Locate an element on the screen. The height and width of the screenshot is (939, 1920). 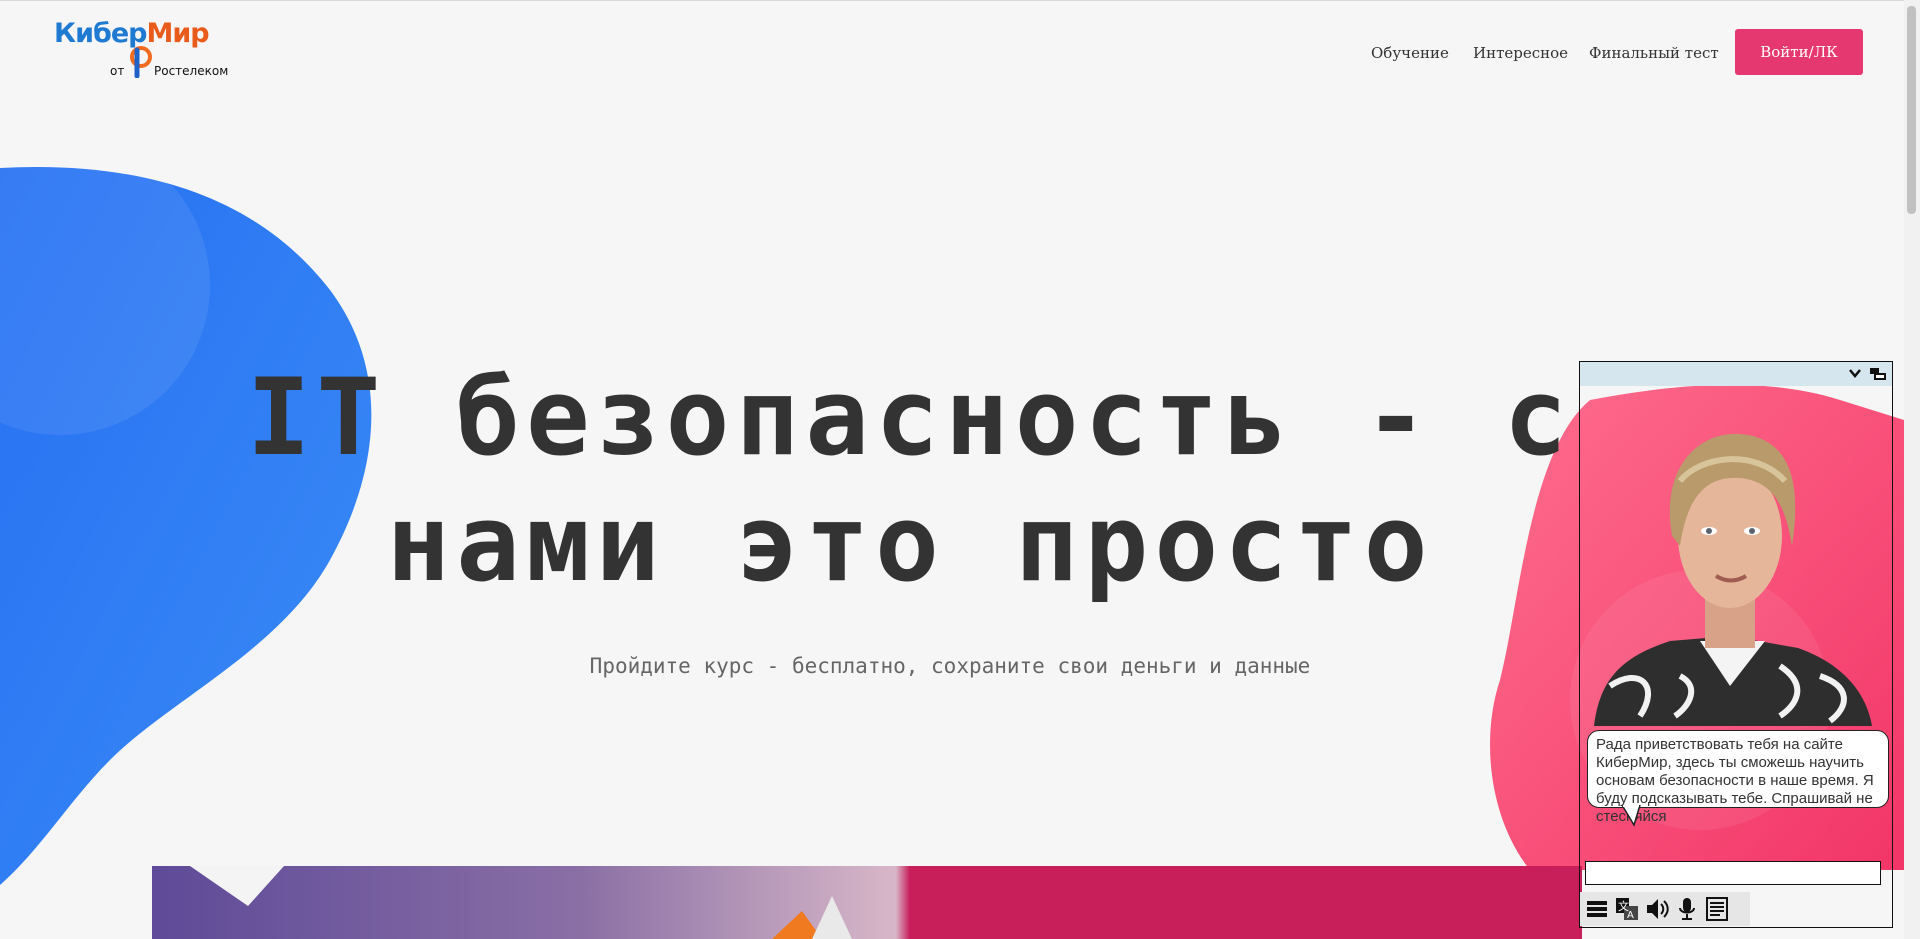
menu-icon is located at coordinates (1597, 909).